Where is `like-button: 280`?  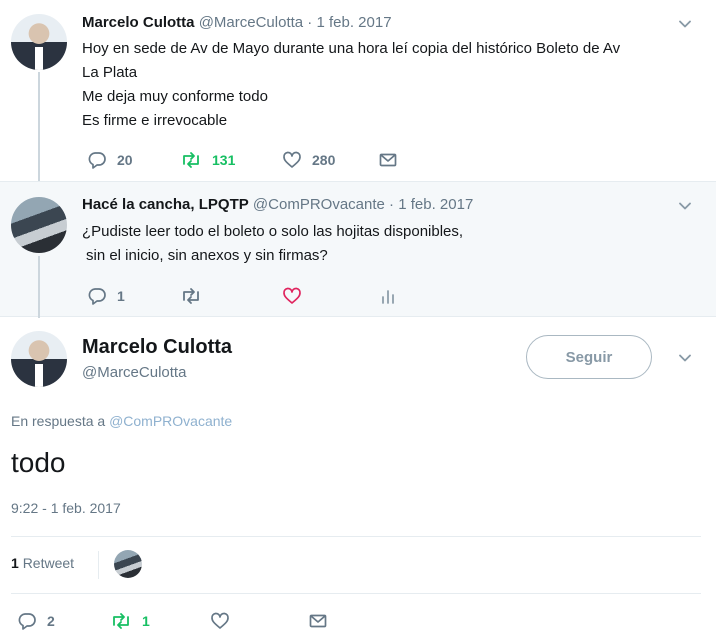
like-button: 280 is located at coordinates (308, 160).